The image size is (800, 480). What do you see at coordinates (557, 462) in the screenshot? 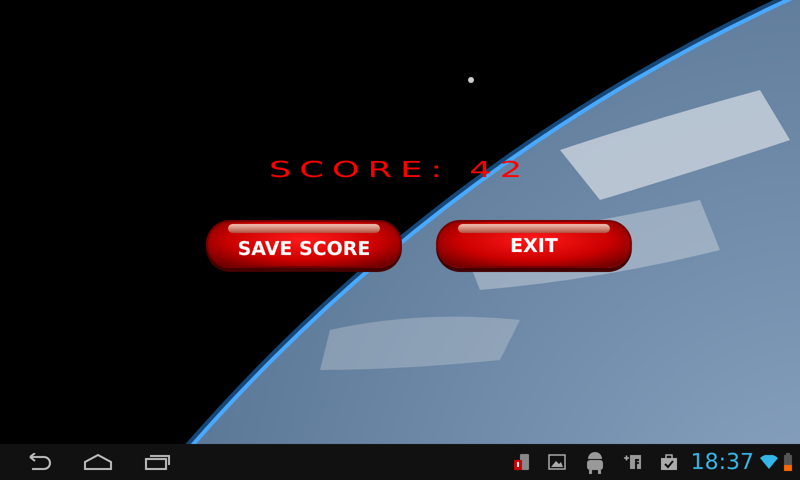
I see `image-icon` at bounding box center [557, 462].